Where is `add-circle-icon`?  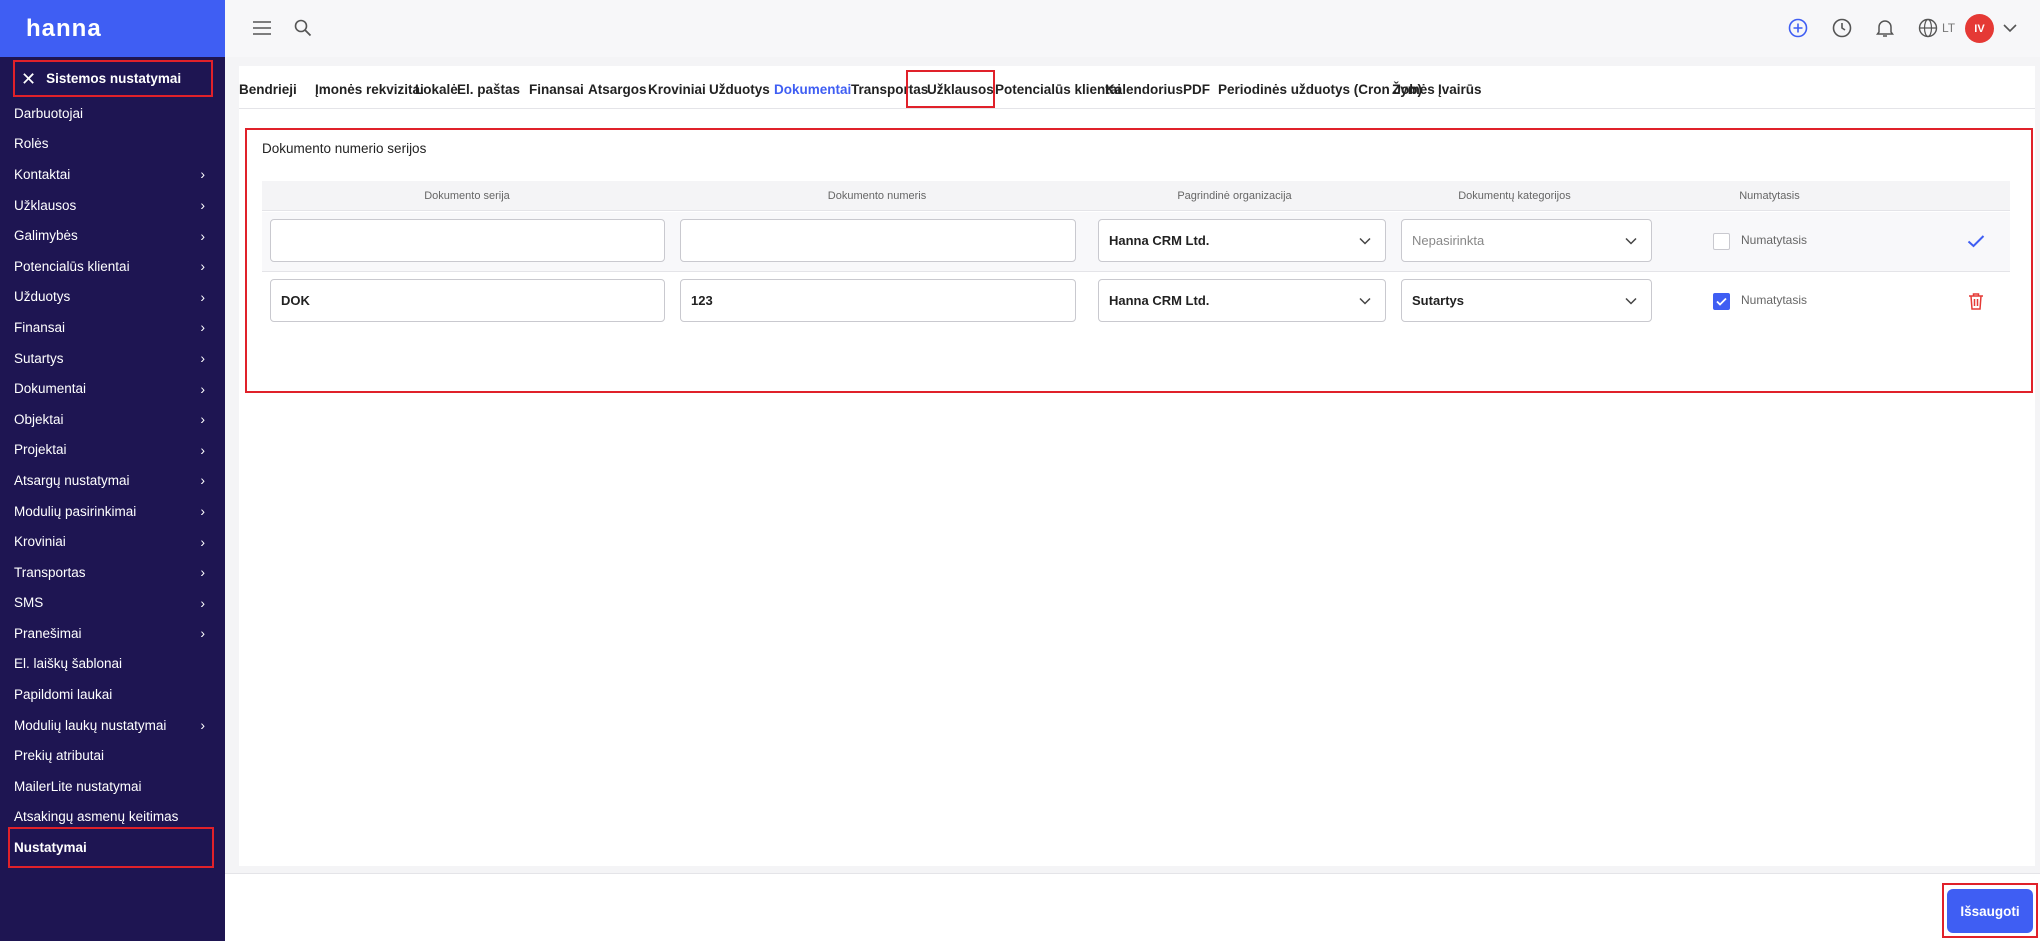 add-circle-icon is located at coordinates (1798, 28).